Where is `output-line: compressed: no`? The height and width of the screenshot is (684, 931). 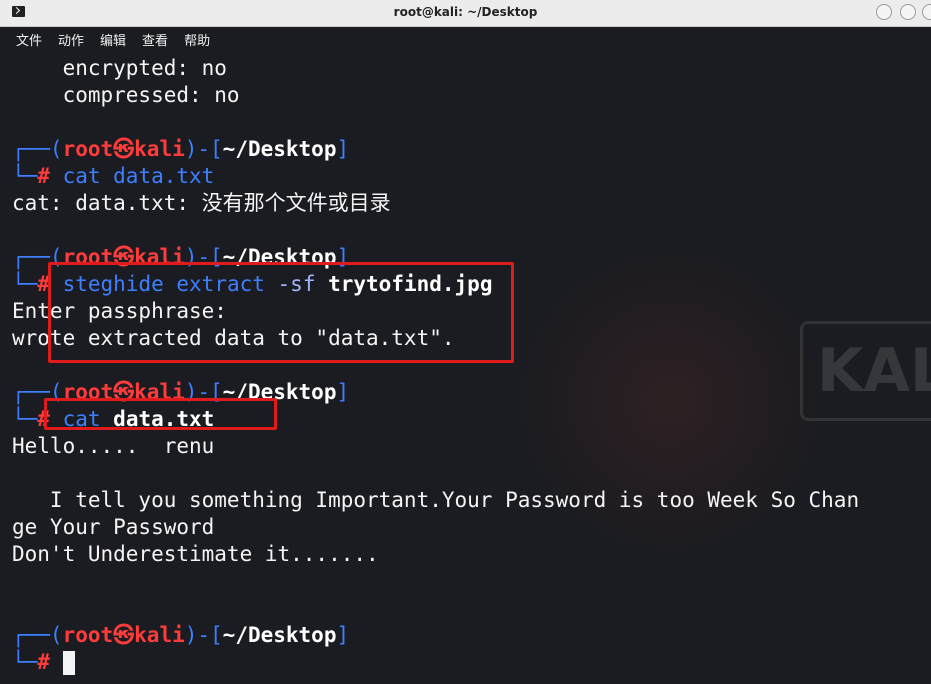
output-line: compressed: no is located at coordinates (126, 95).